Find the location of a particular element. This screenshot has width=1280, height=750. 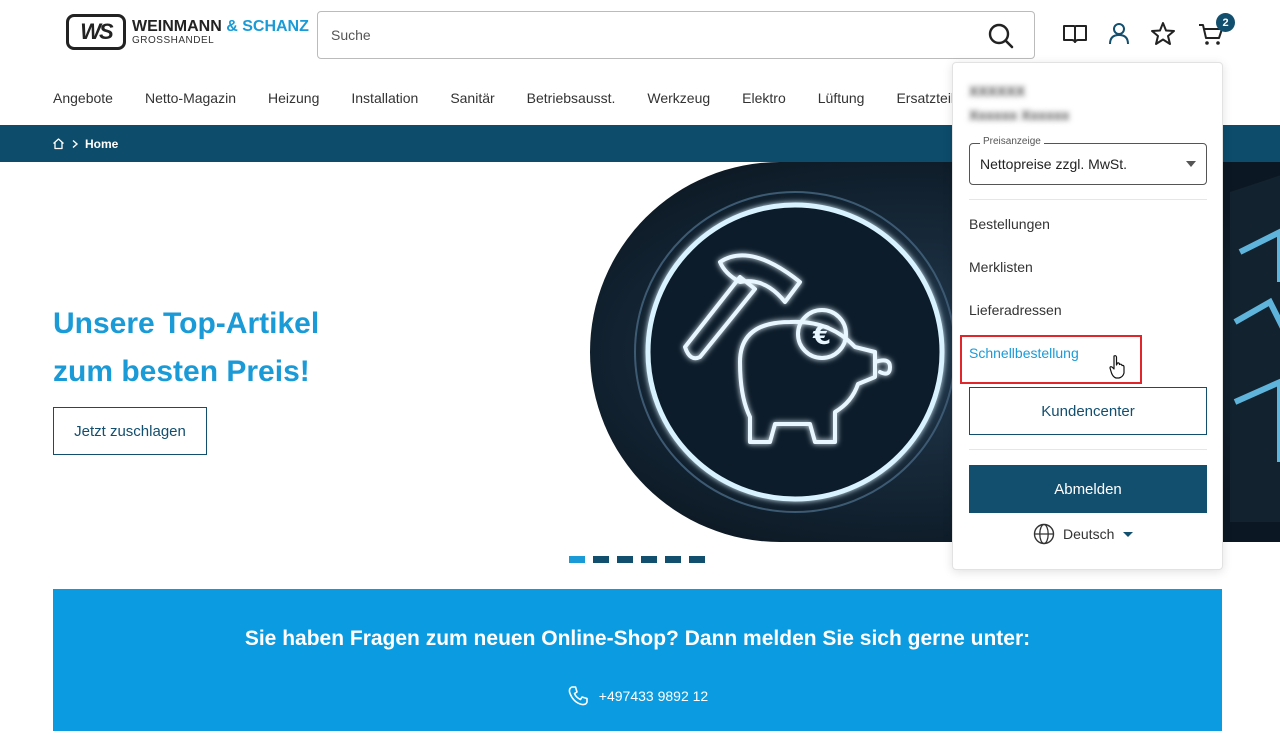

home-icon is located at coordinates (58, 143).